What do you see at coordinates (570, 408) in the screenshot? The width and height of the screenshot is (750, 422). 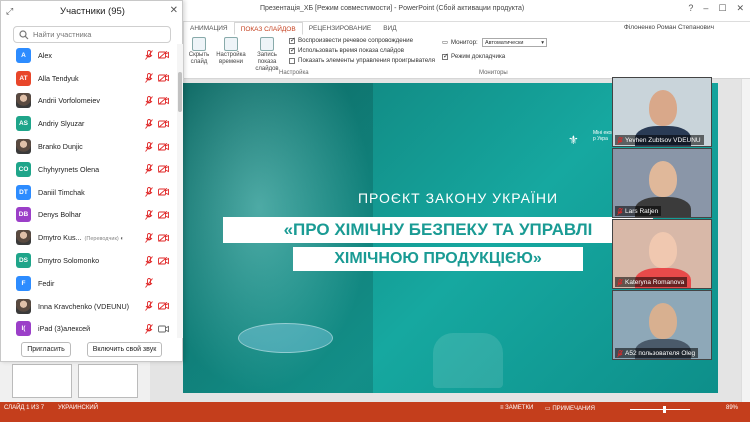 I see `comments-button: ▭ ПРИМЕЧАНИЯ` at bounding box center [570, 408].